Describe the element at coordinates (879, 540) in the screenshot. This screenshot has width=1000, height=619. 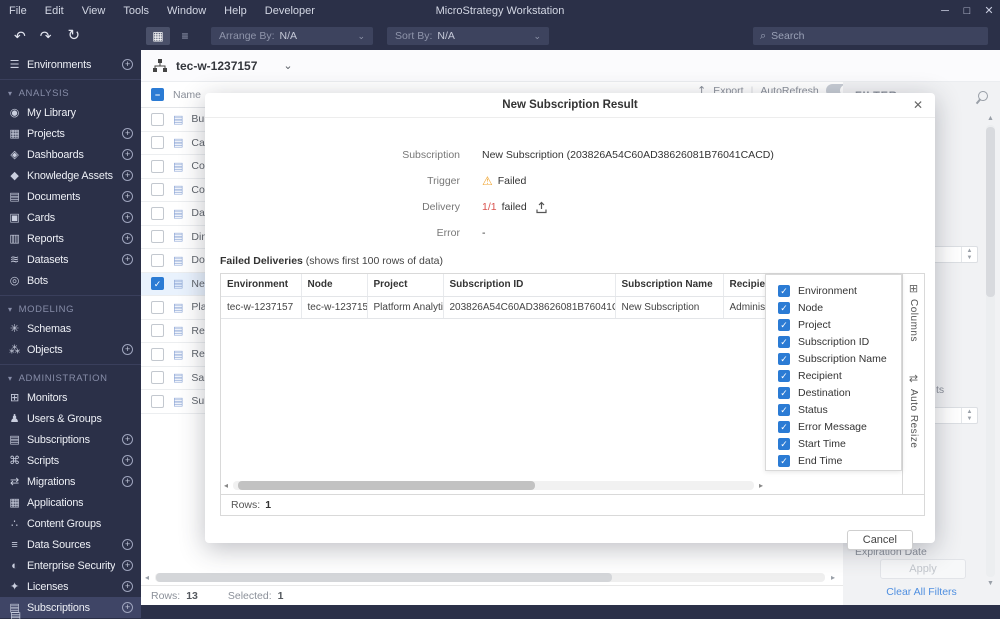
I see `cancel-button: Cancel` at that location.